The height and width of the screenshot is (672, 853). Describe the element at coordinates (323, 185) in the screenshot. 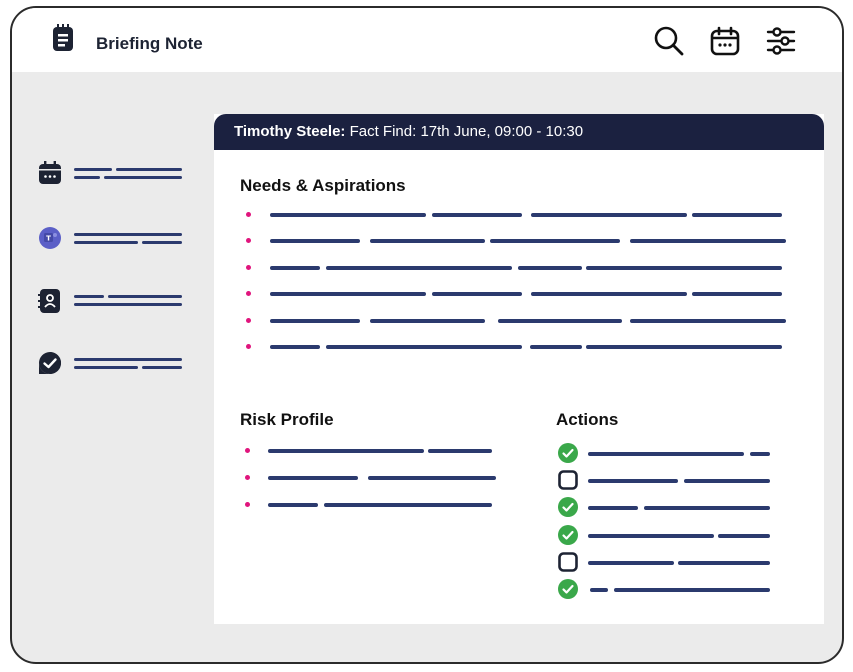

I see `needs-title: Needs & Aspirations` at that location.